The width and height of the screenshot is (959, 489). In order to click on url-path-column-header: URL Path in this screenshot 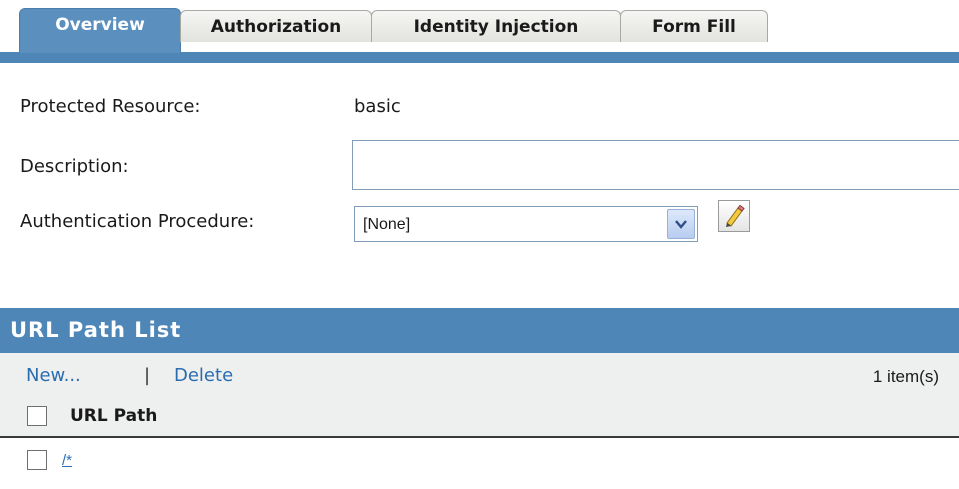, I will do `click(114, 416)`.